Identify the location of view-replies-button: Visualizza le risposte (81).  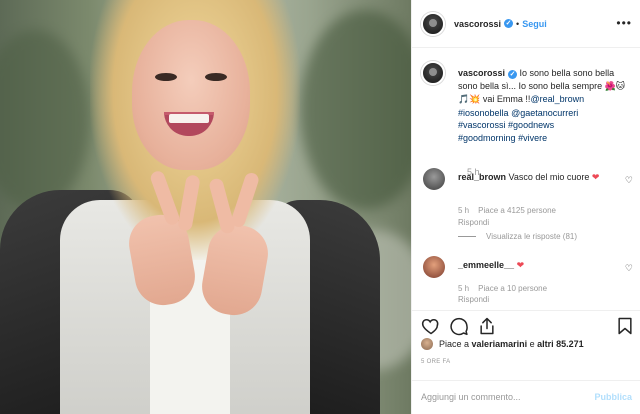
(517, 236).